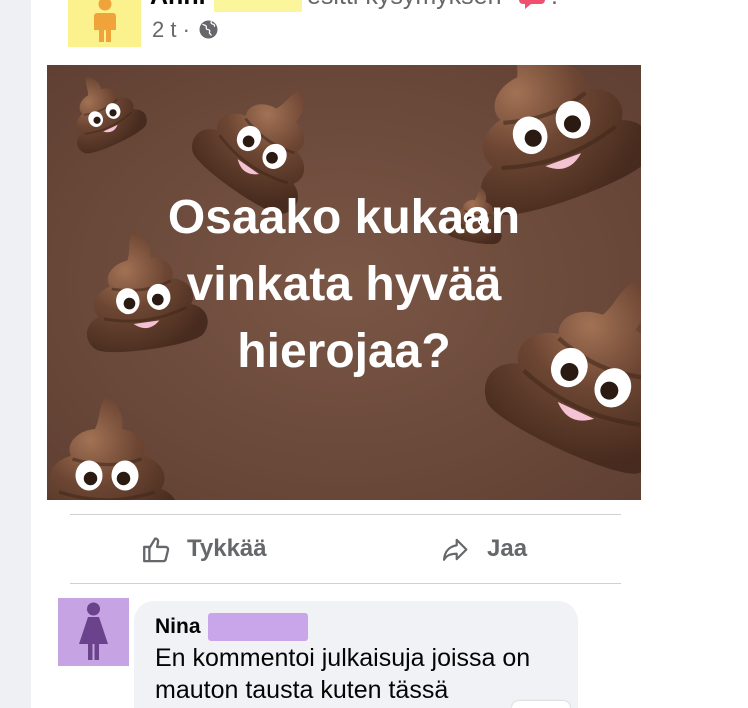 Image resolution: width=748 pixels, height=708 pixels. What do you see at coordinates (344, 351) in the screenshot?
I see `image-caption-line: hierojaa?` at bounding box center [344, 351].